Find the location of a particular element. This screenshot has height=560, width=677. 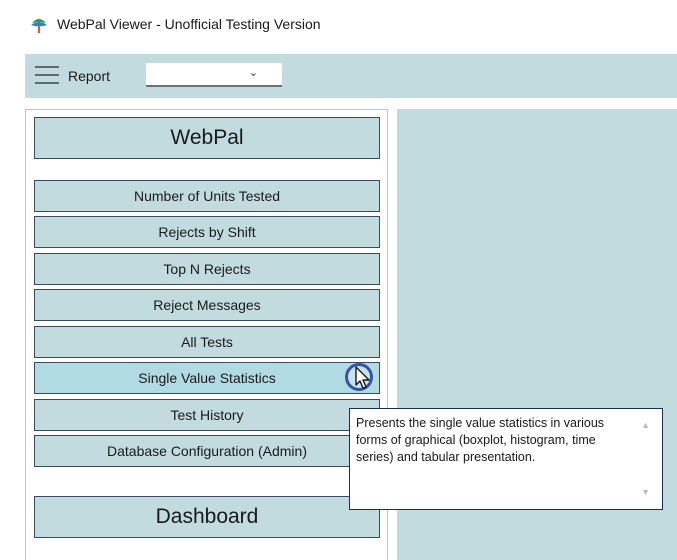

sidebar-item-all-tests: All Tests is located at coordinates (207, 342).